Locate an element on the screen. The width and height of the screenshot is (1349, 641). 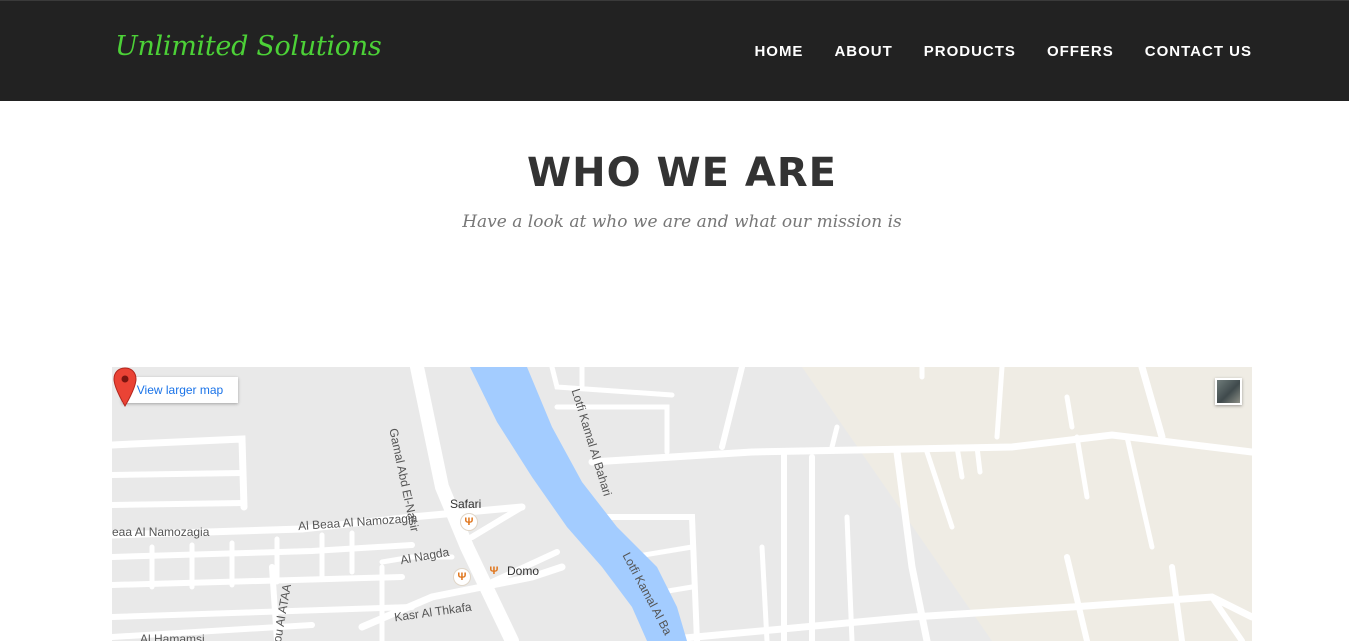
nav-item-offers: OFFERS is located at coordinates (1080, 52).